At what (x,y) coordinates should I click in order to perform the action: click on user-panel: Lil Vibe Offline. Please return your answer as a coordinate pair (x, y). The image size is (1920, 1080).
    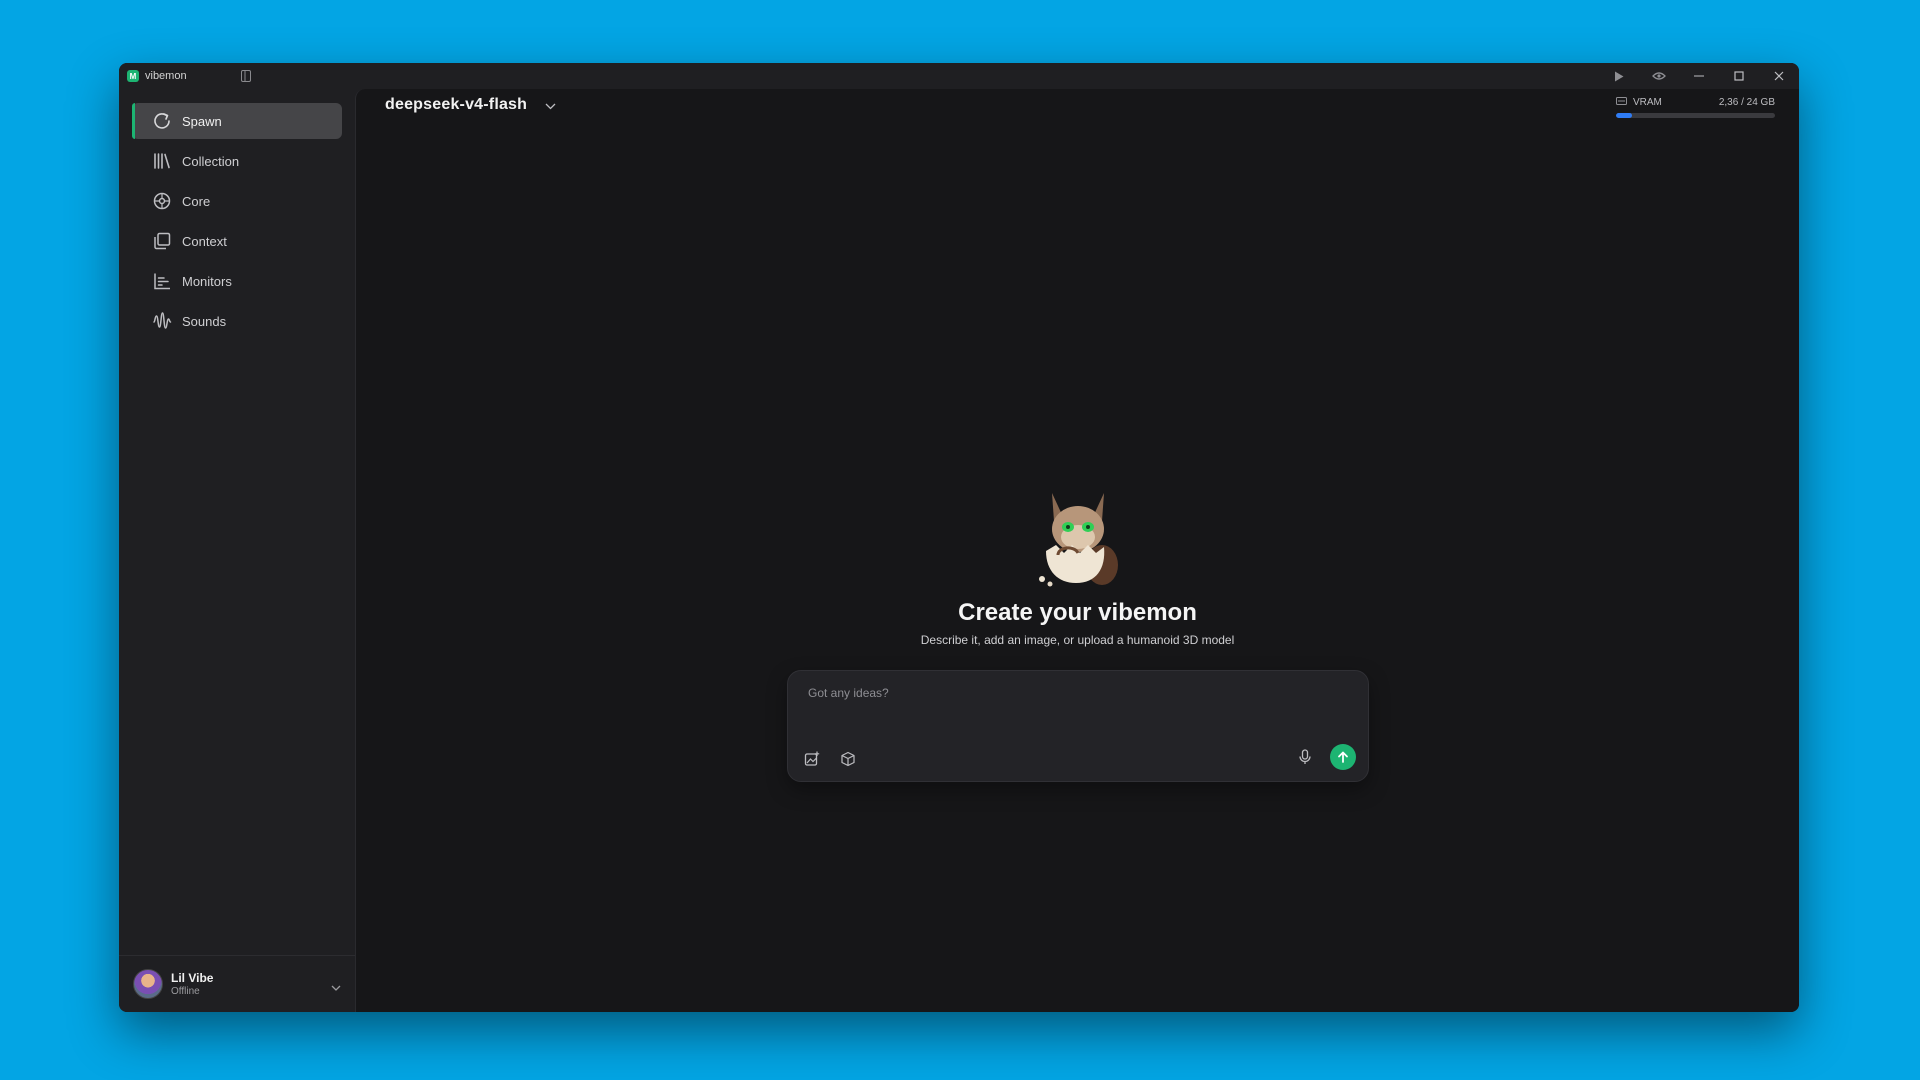
    Looking at the image, I should click on (237, 983).